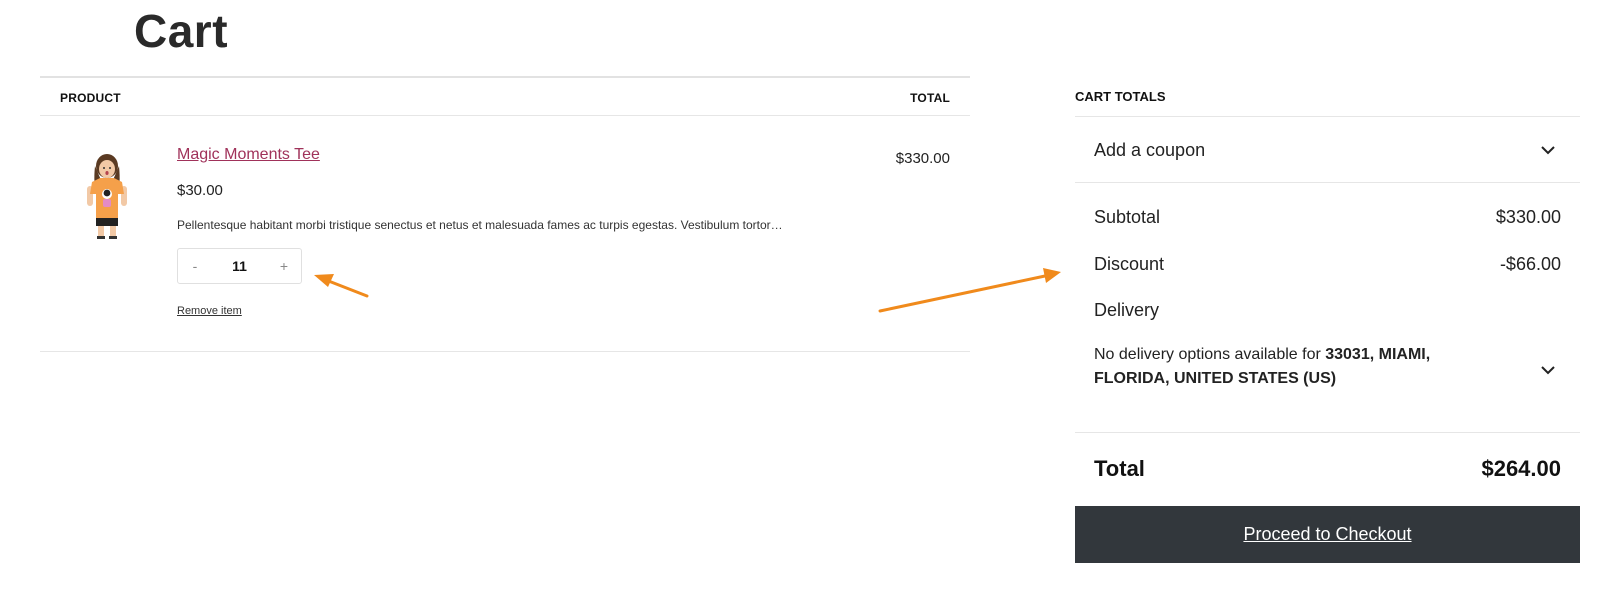  Describe the element at coordinates (1528, 217) in the screenshot. I see `subtotal-value: $330.00` at that location.